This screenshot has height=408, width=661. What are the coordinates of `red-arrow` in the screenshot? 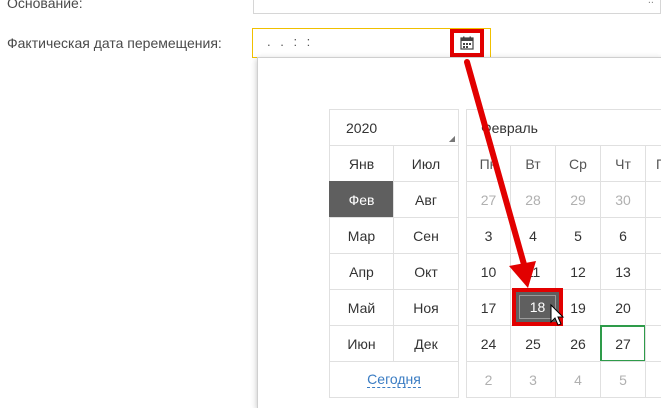 It's located at (496, 165).